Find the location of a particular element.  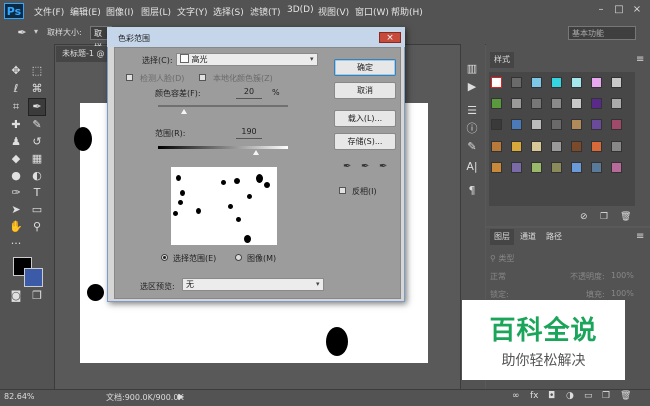

style-none-swatch is located at coordinates (496, 82).